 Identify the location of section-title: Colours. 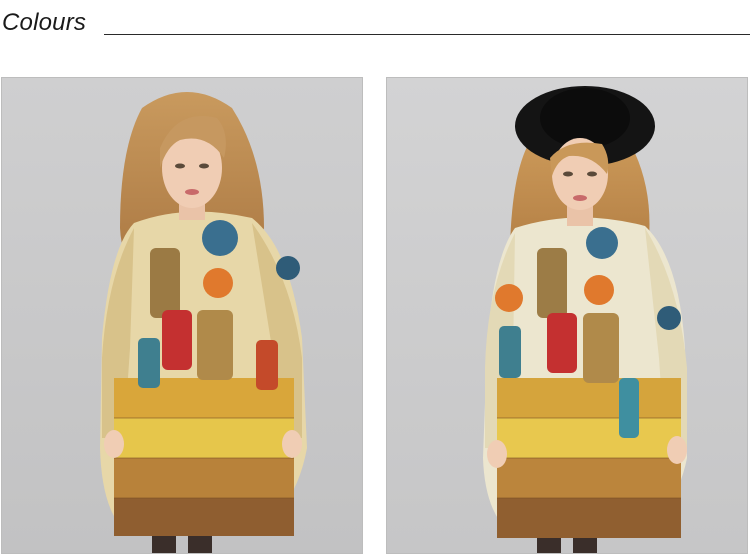
(44, 22).